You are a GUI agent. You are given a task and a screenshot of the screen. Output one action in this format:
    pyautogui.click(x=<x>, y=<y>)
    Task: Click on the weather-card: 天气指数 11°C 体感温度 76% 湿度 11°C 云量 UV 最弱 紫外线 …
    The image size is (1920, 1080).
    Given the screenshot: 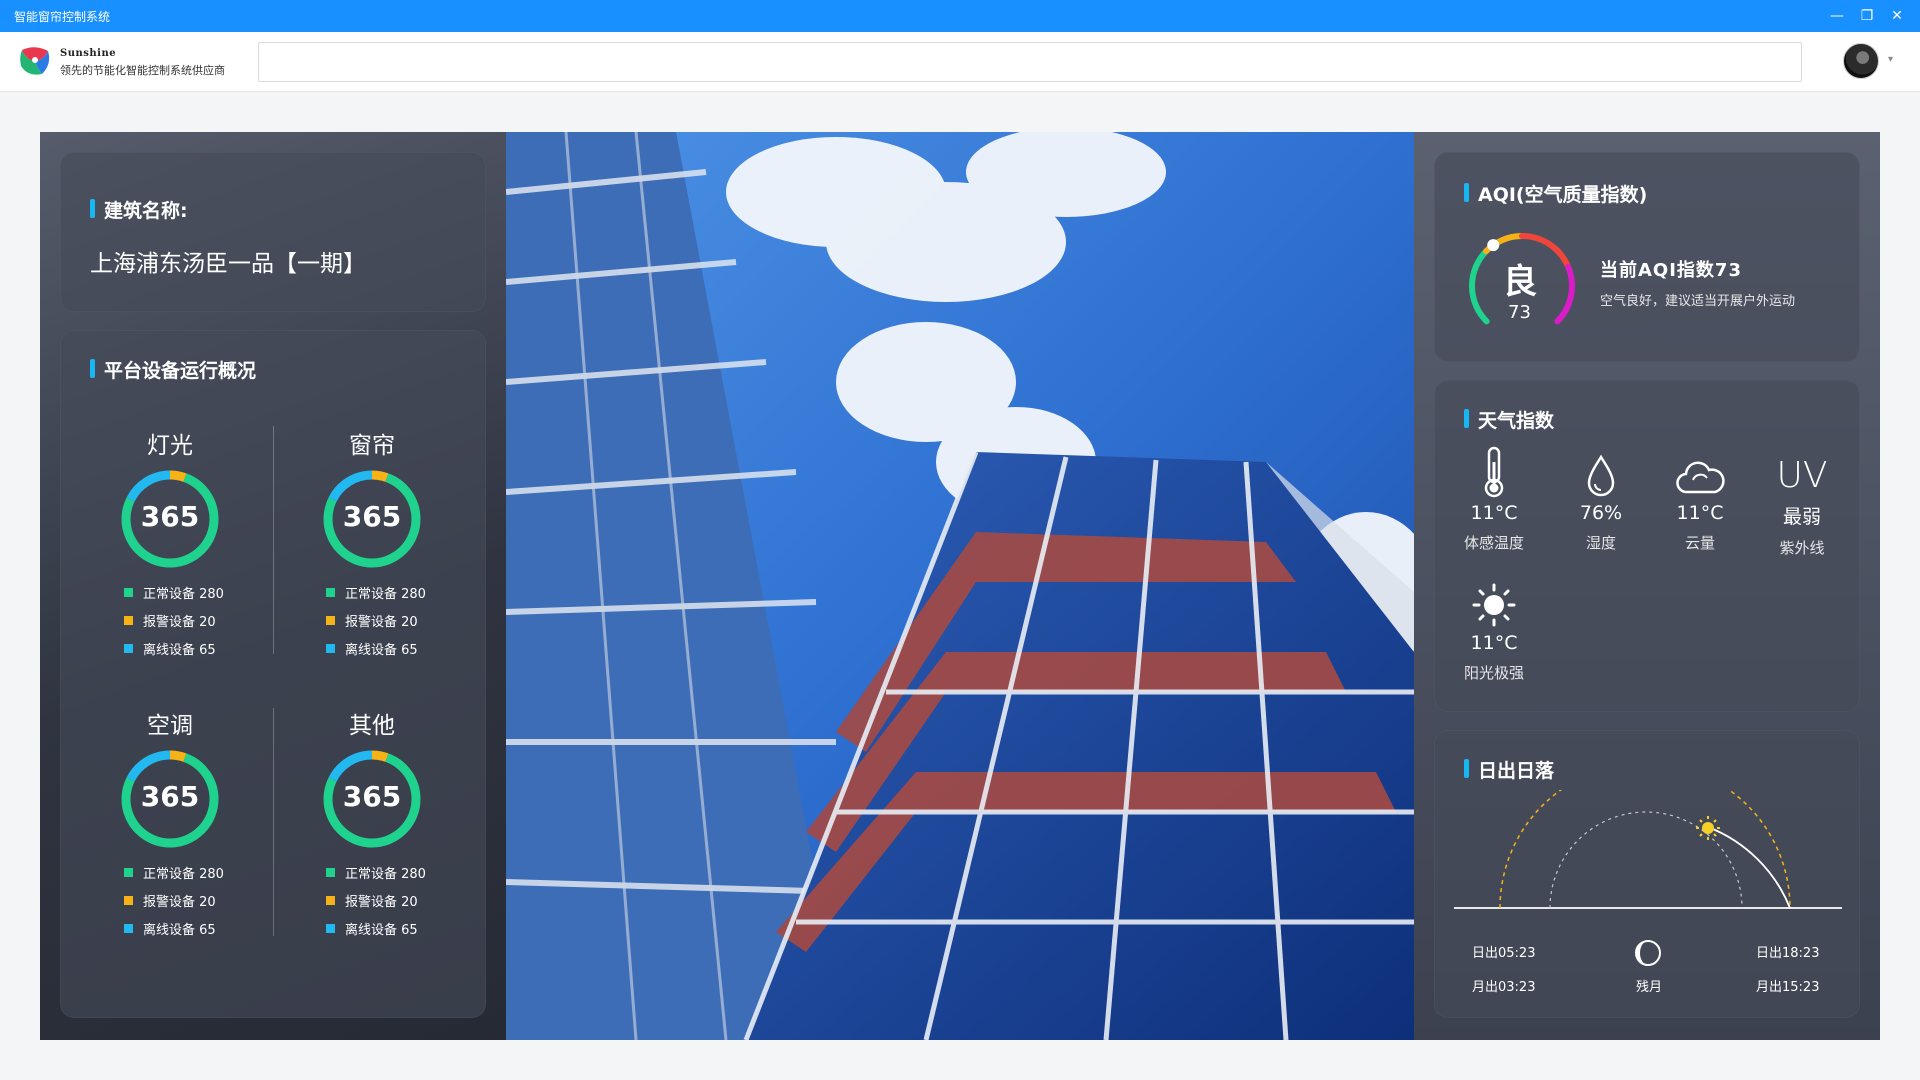 What is the action you would take?
    pyautogui.click(x=1647, y=546)
    